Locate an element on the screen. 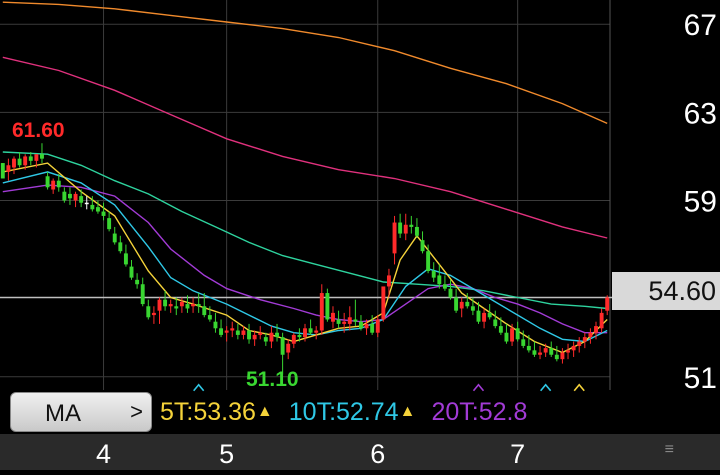  ma-button: MA > is located at coordinates (81, 412).